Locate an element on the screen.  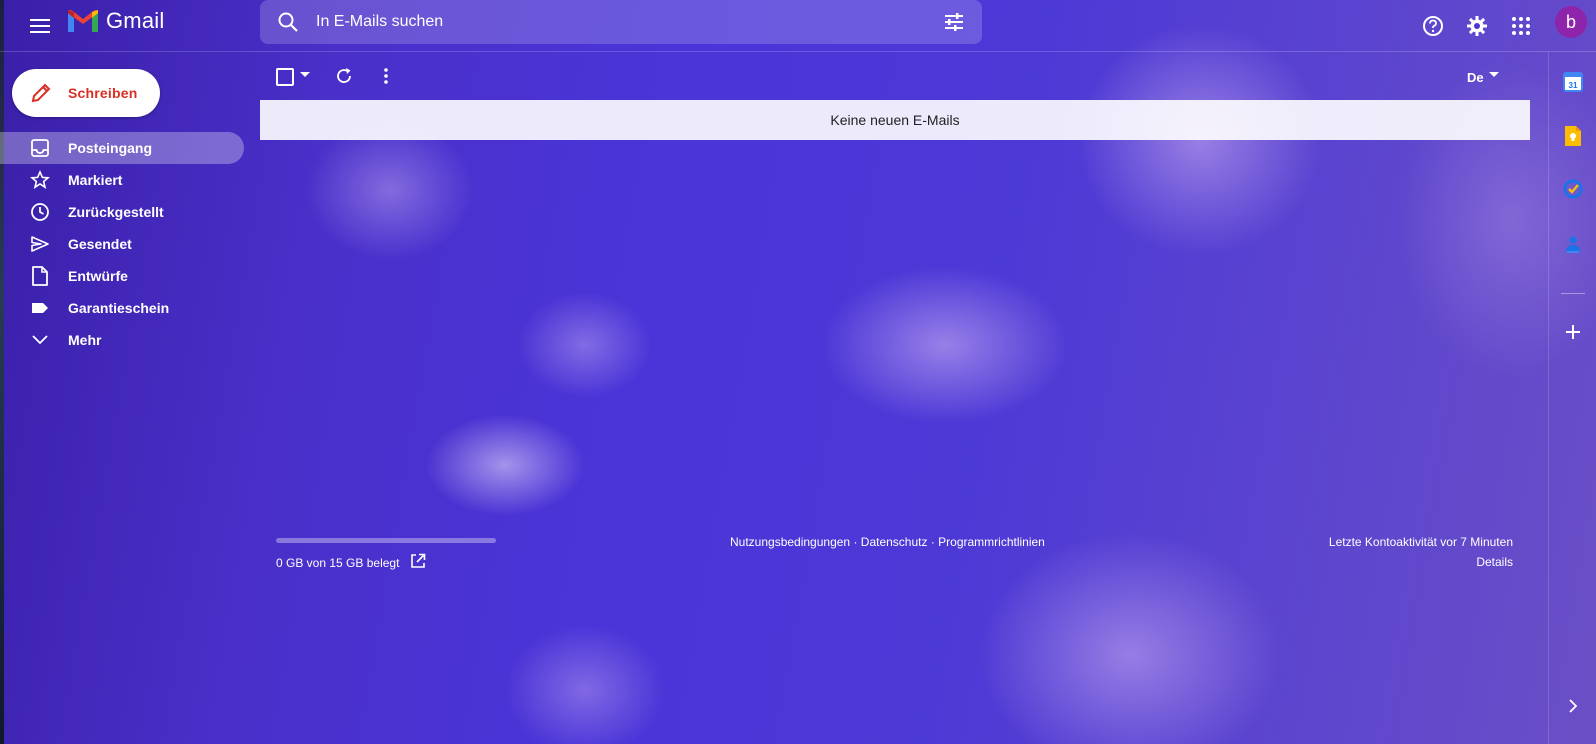
input-language-button: De is located at coordinates (1475, 77).